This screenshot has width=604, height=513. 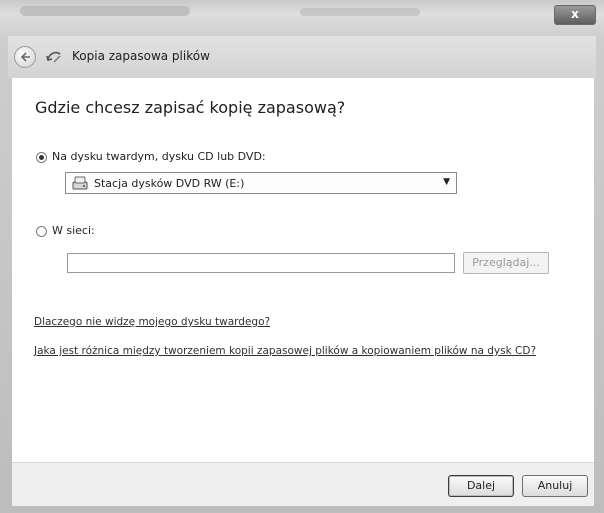 What do you see at coordinates (261, 263) in the screenshot?
I see `network-path-input` at bounding box center [261, 263].